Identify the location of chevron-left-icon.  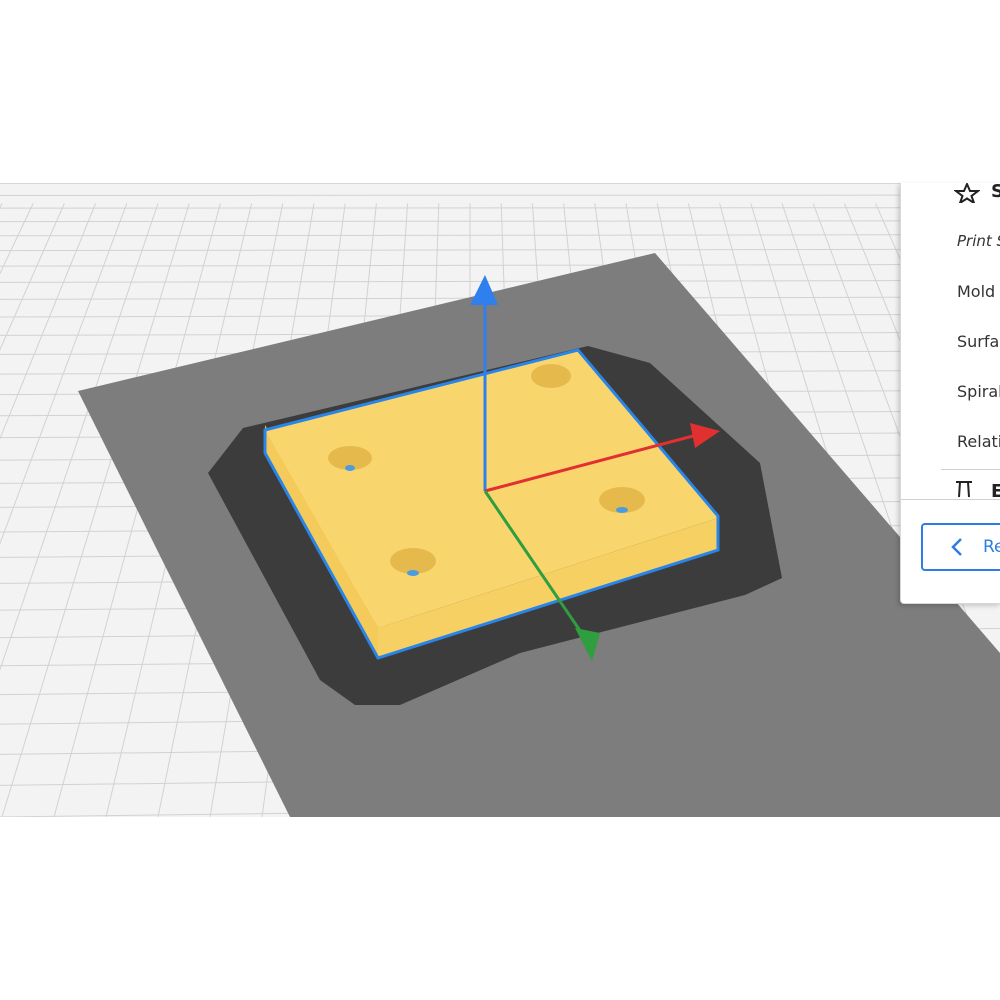
(956, 547).